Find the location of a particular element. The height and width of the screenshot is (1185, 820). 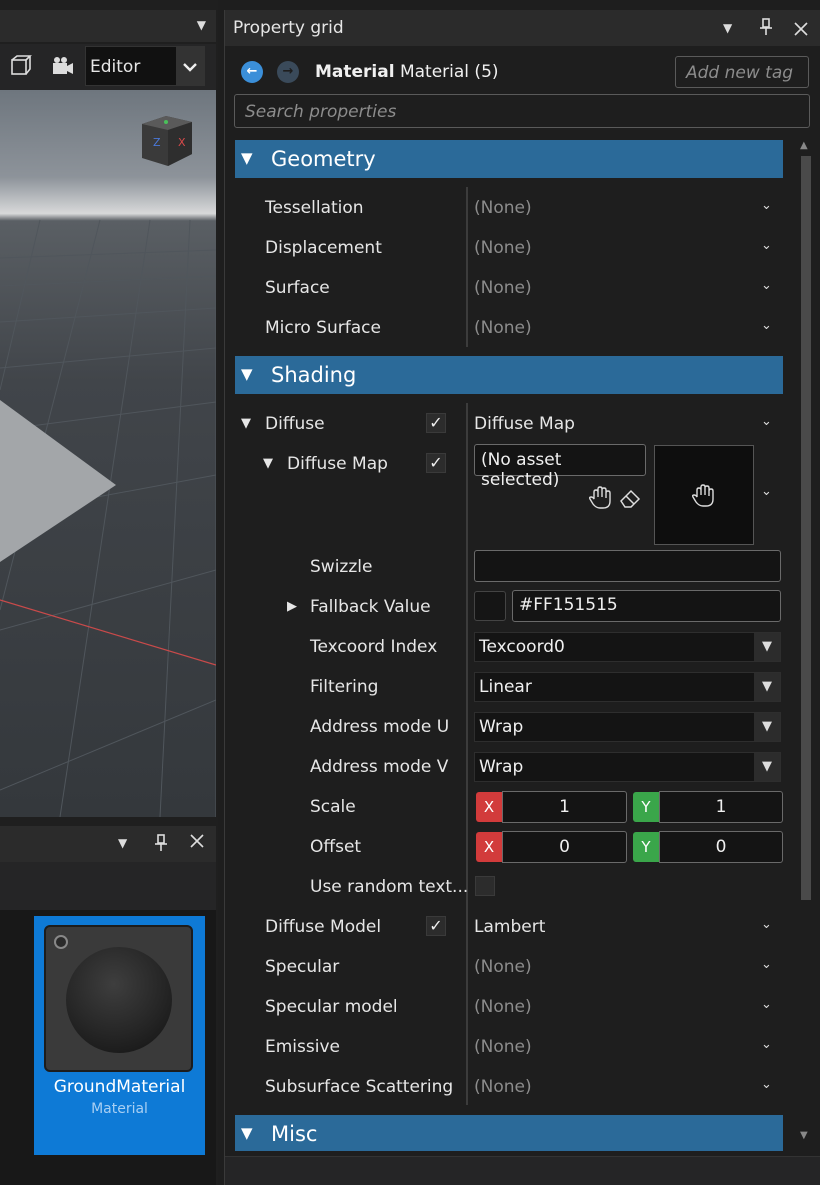

diffuse-checkbox: ✓ is located at coordinates (436, 423).